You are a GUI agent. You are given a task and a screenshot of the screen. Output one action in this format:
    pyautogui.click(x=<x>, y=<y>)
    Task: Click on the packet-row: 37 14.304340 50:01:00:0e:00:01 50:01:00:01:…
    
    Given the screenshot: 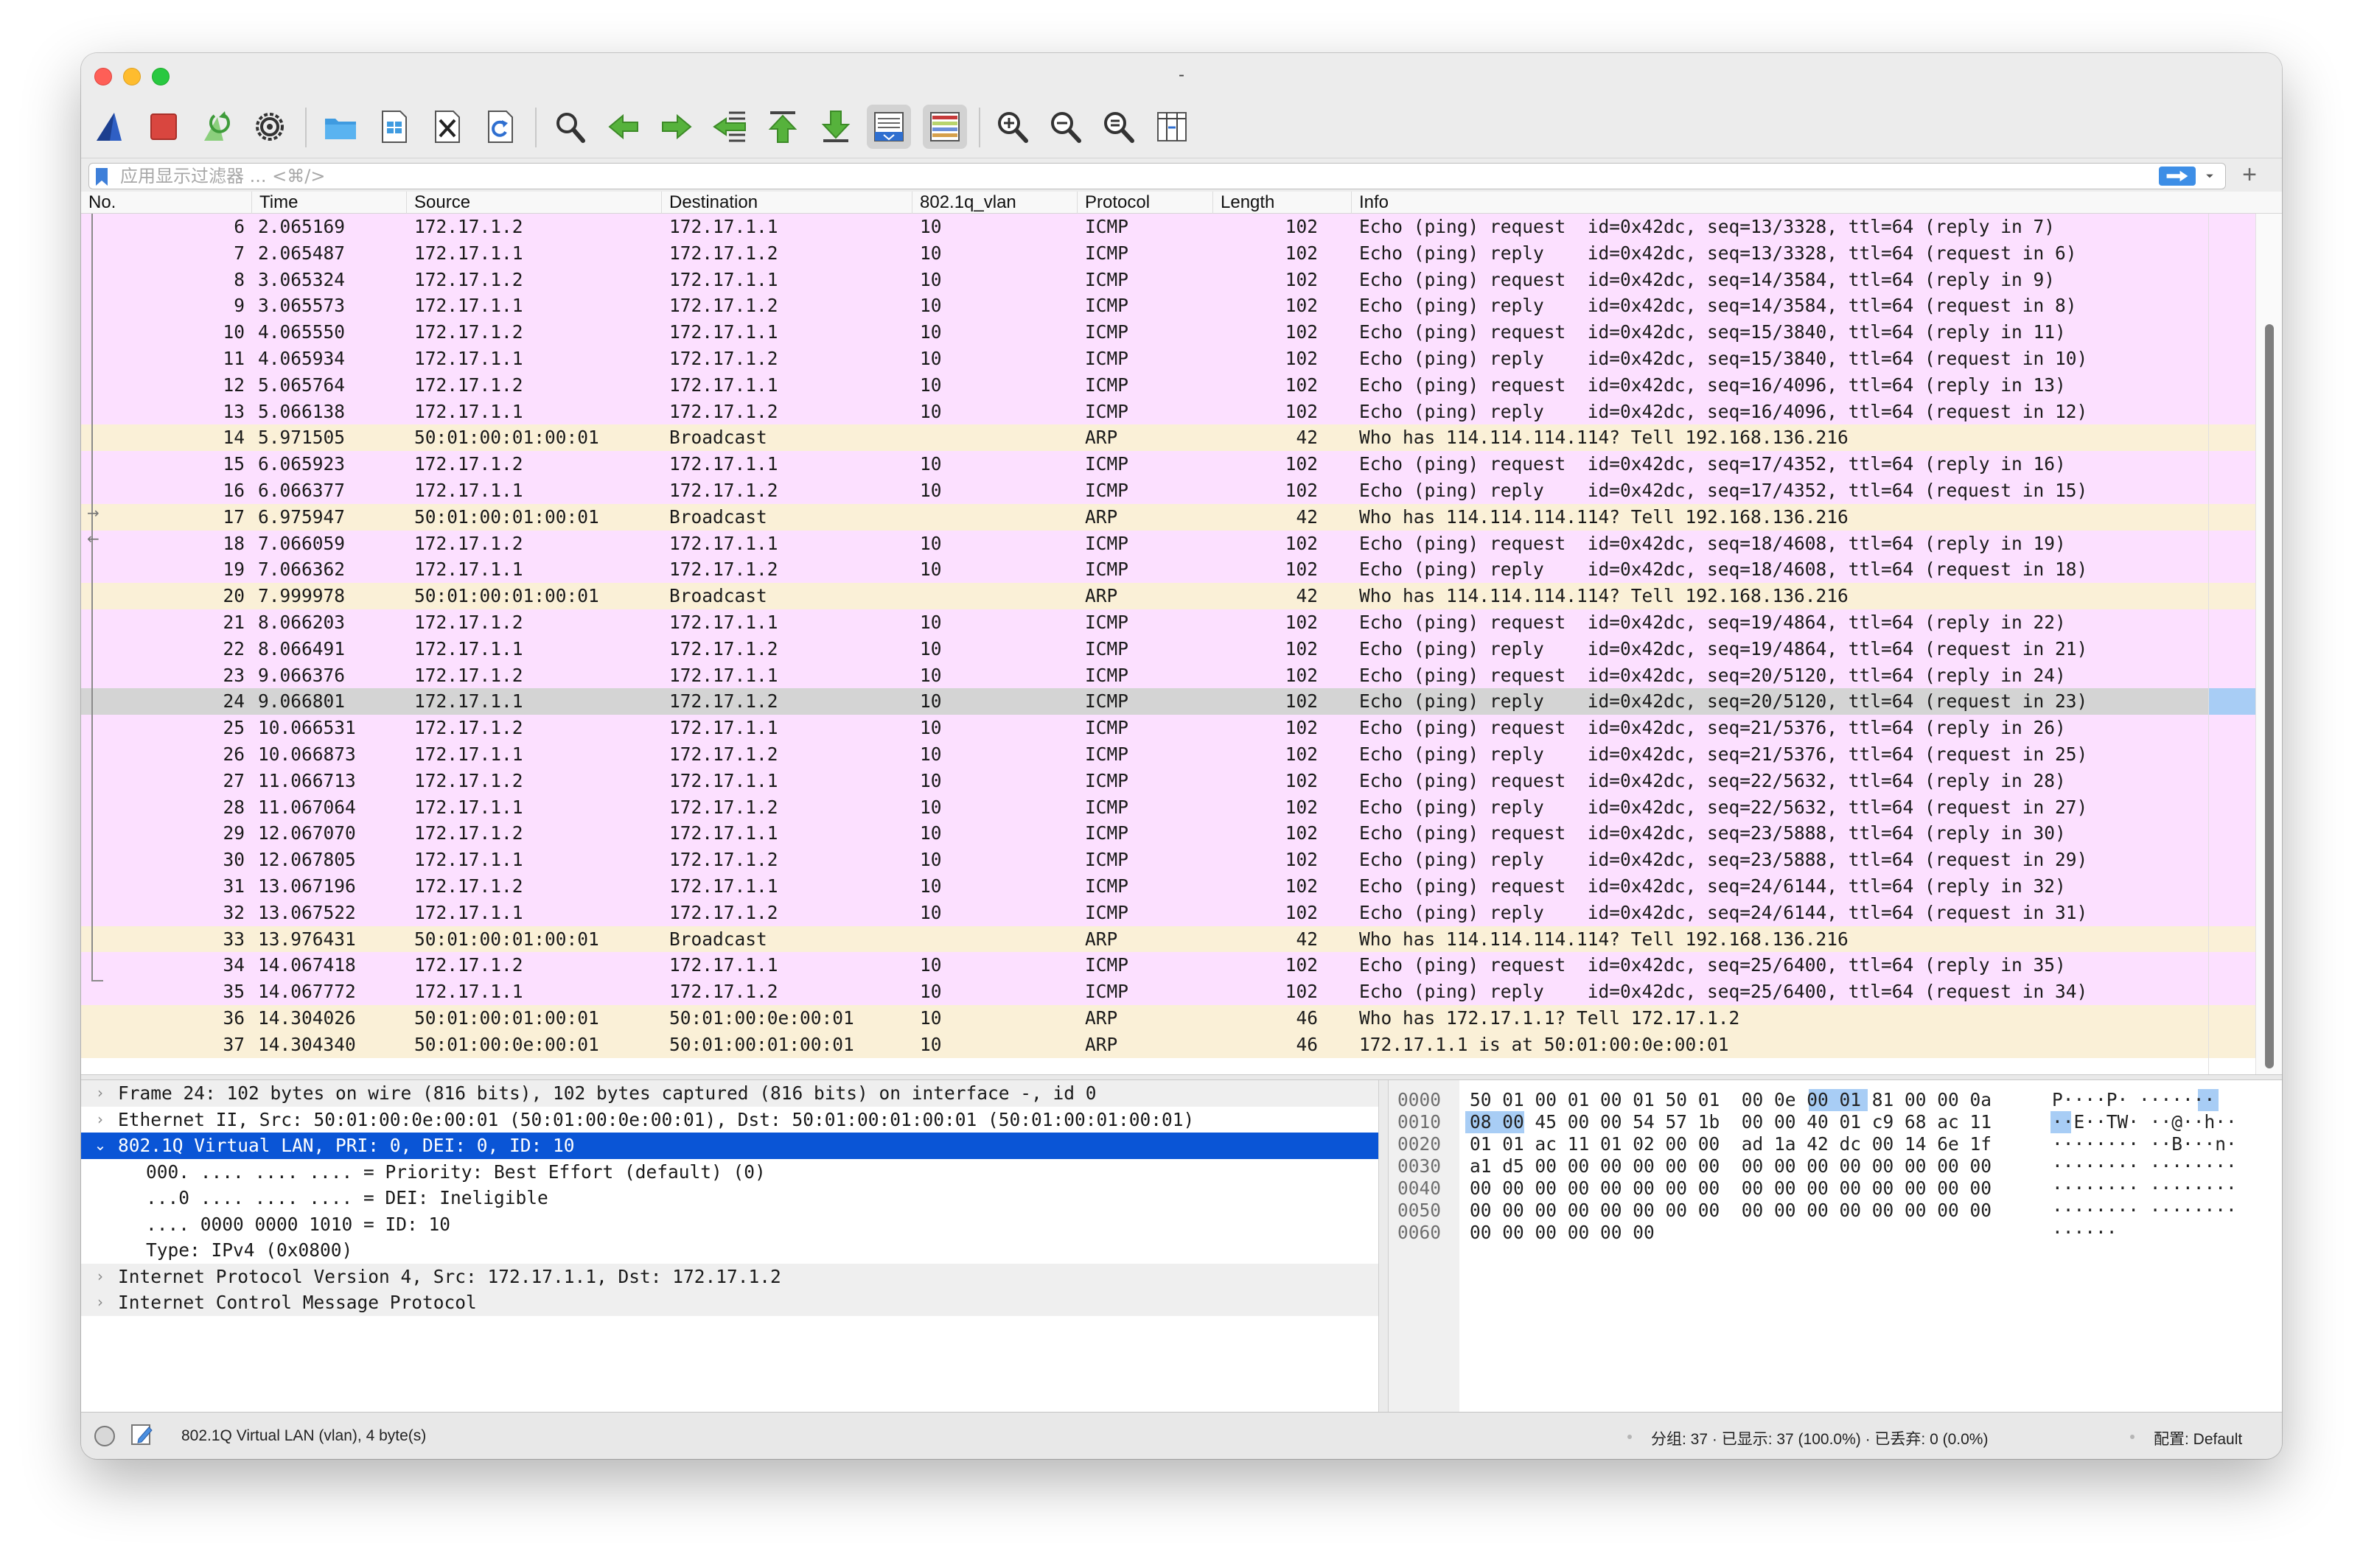 What is the action you would take?
    pyautogui.click(x=1144, y=1044)
    